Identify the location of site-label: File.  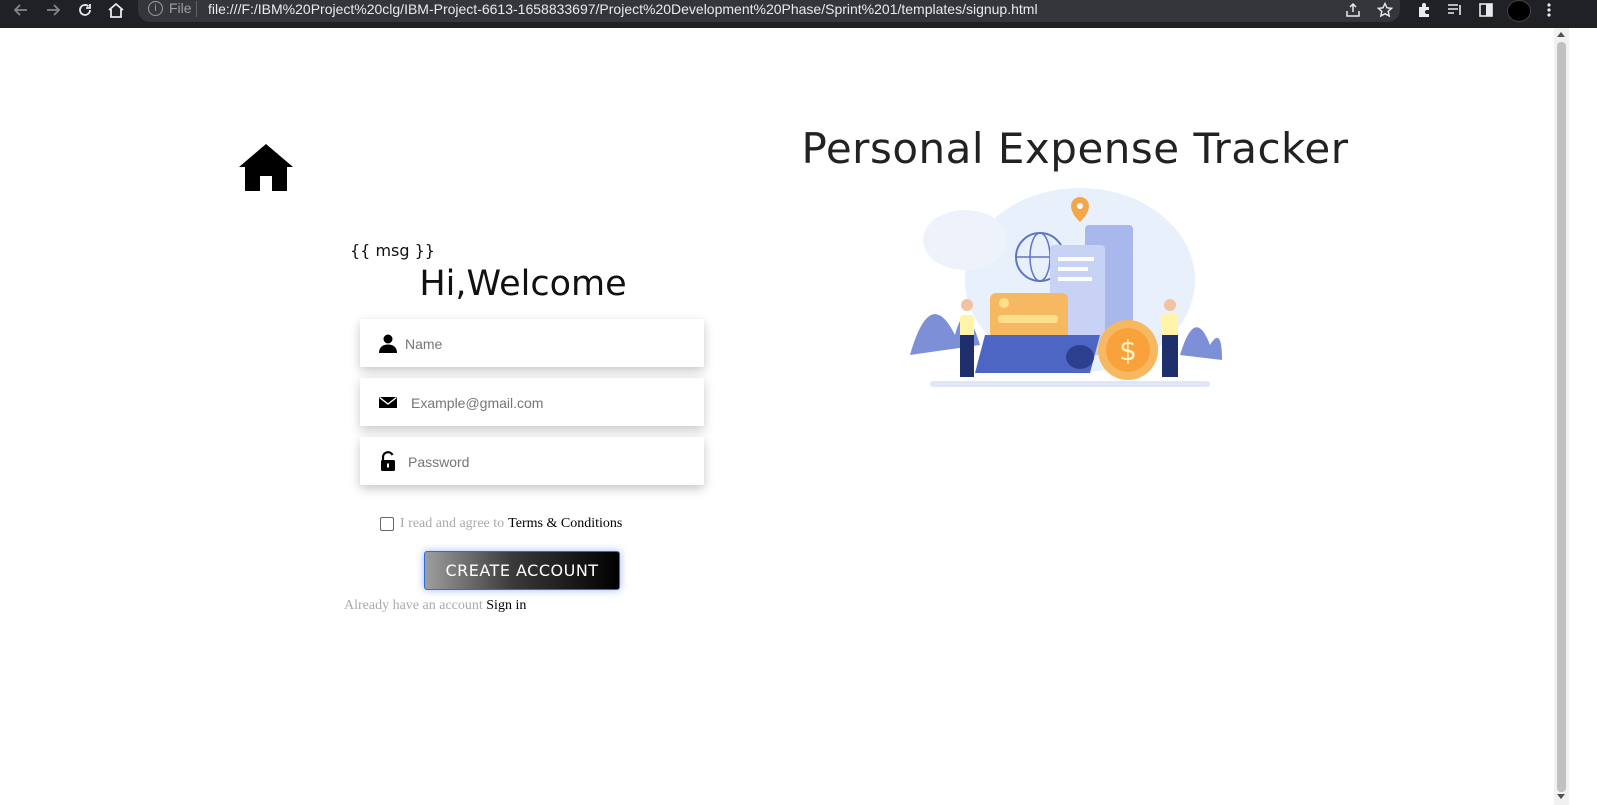
(180, 8).